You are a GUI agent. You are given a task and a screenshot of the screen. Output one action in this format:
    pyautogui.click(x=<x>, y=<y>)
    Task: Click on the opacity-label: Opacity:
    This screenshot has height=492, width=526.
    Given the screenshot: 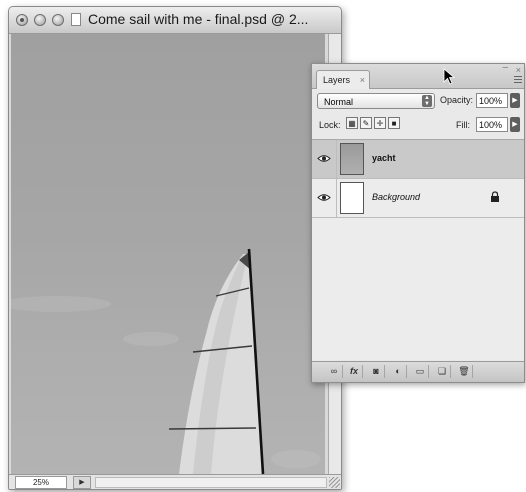 What is the action you would take?
    pyautogui.click(x=457, y=100)
    